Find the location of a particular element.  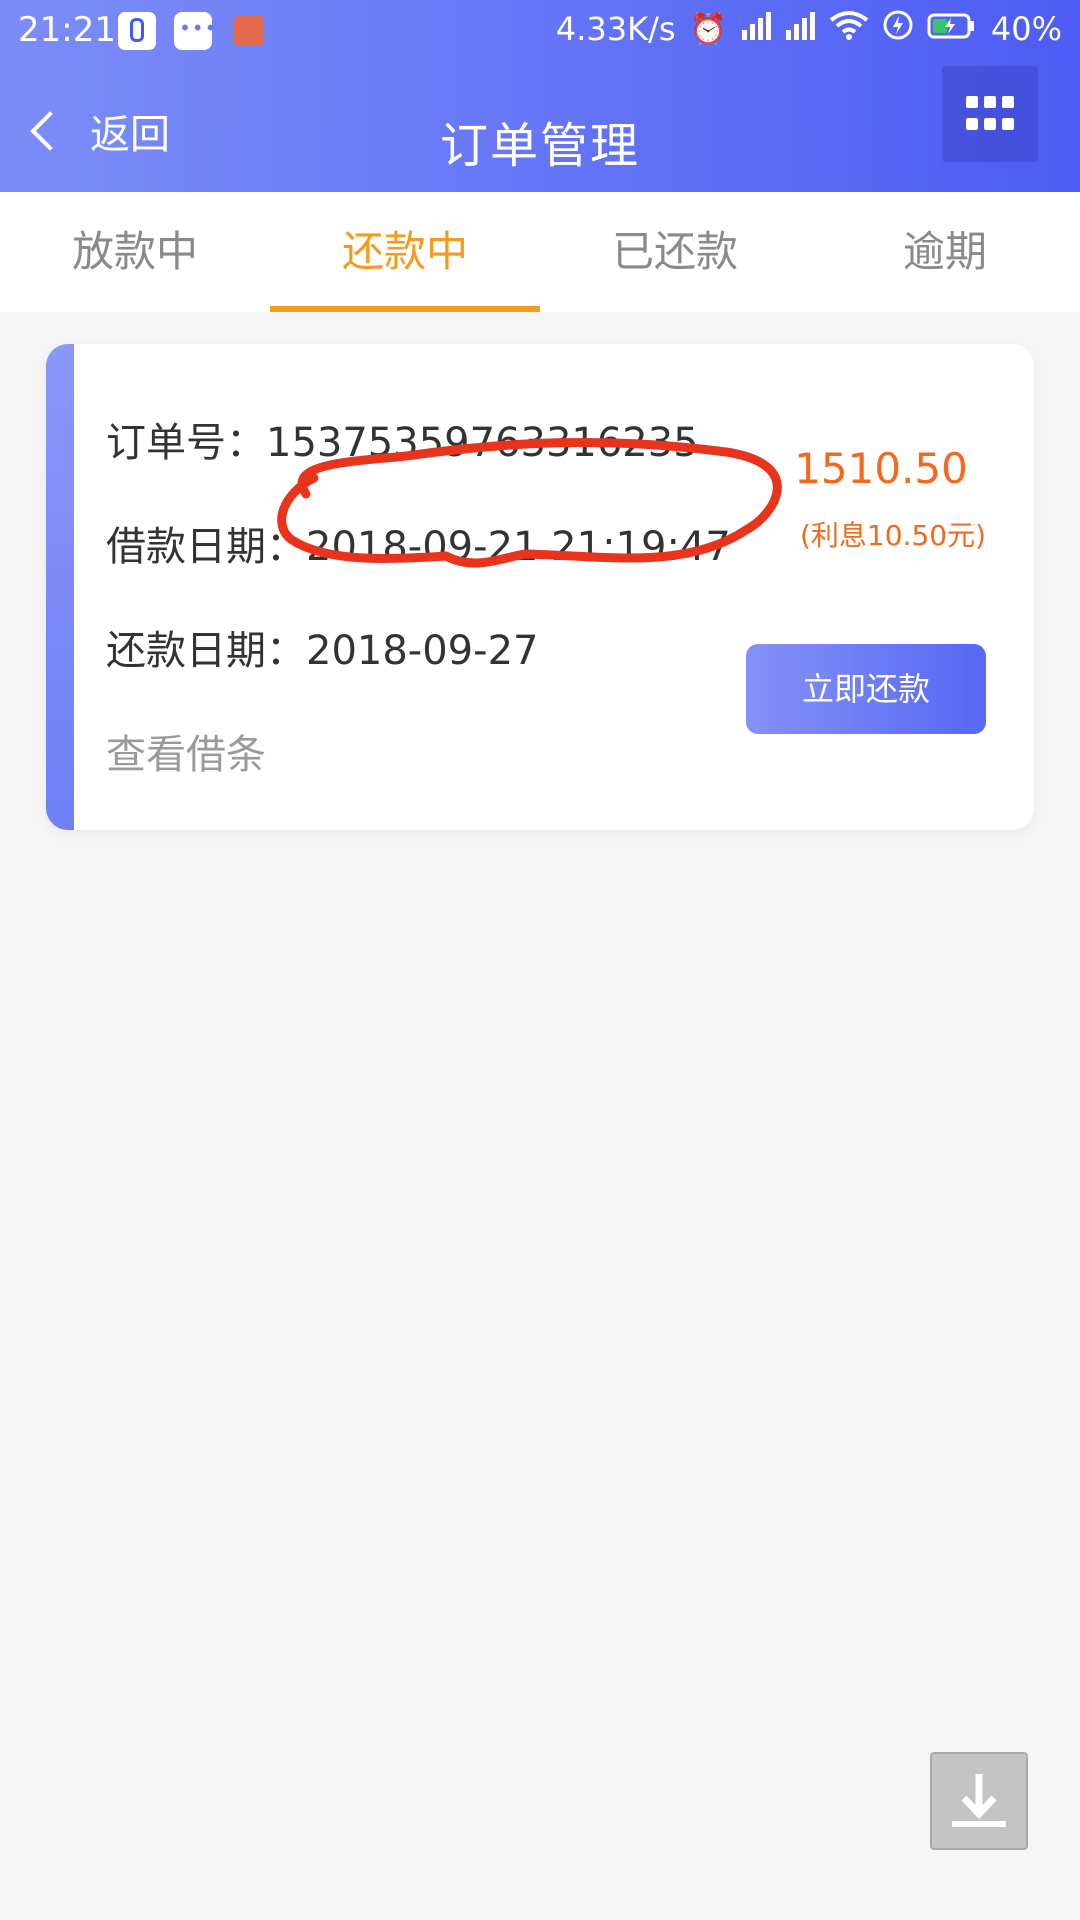

header-bar: 21:21 4.33K/s ⏰ 40% 返回 is located at coordinates (540, 96).